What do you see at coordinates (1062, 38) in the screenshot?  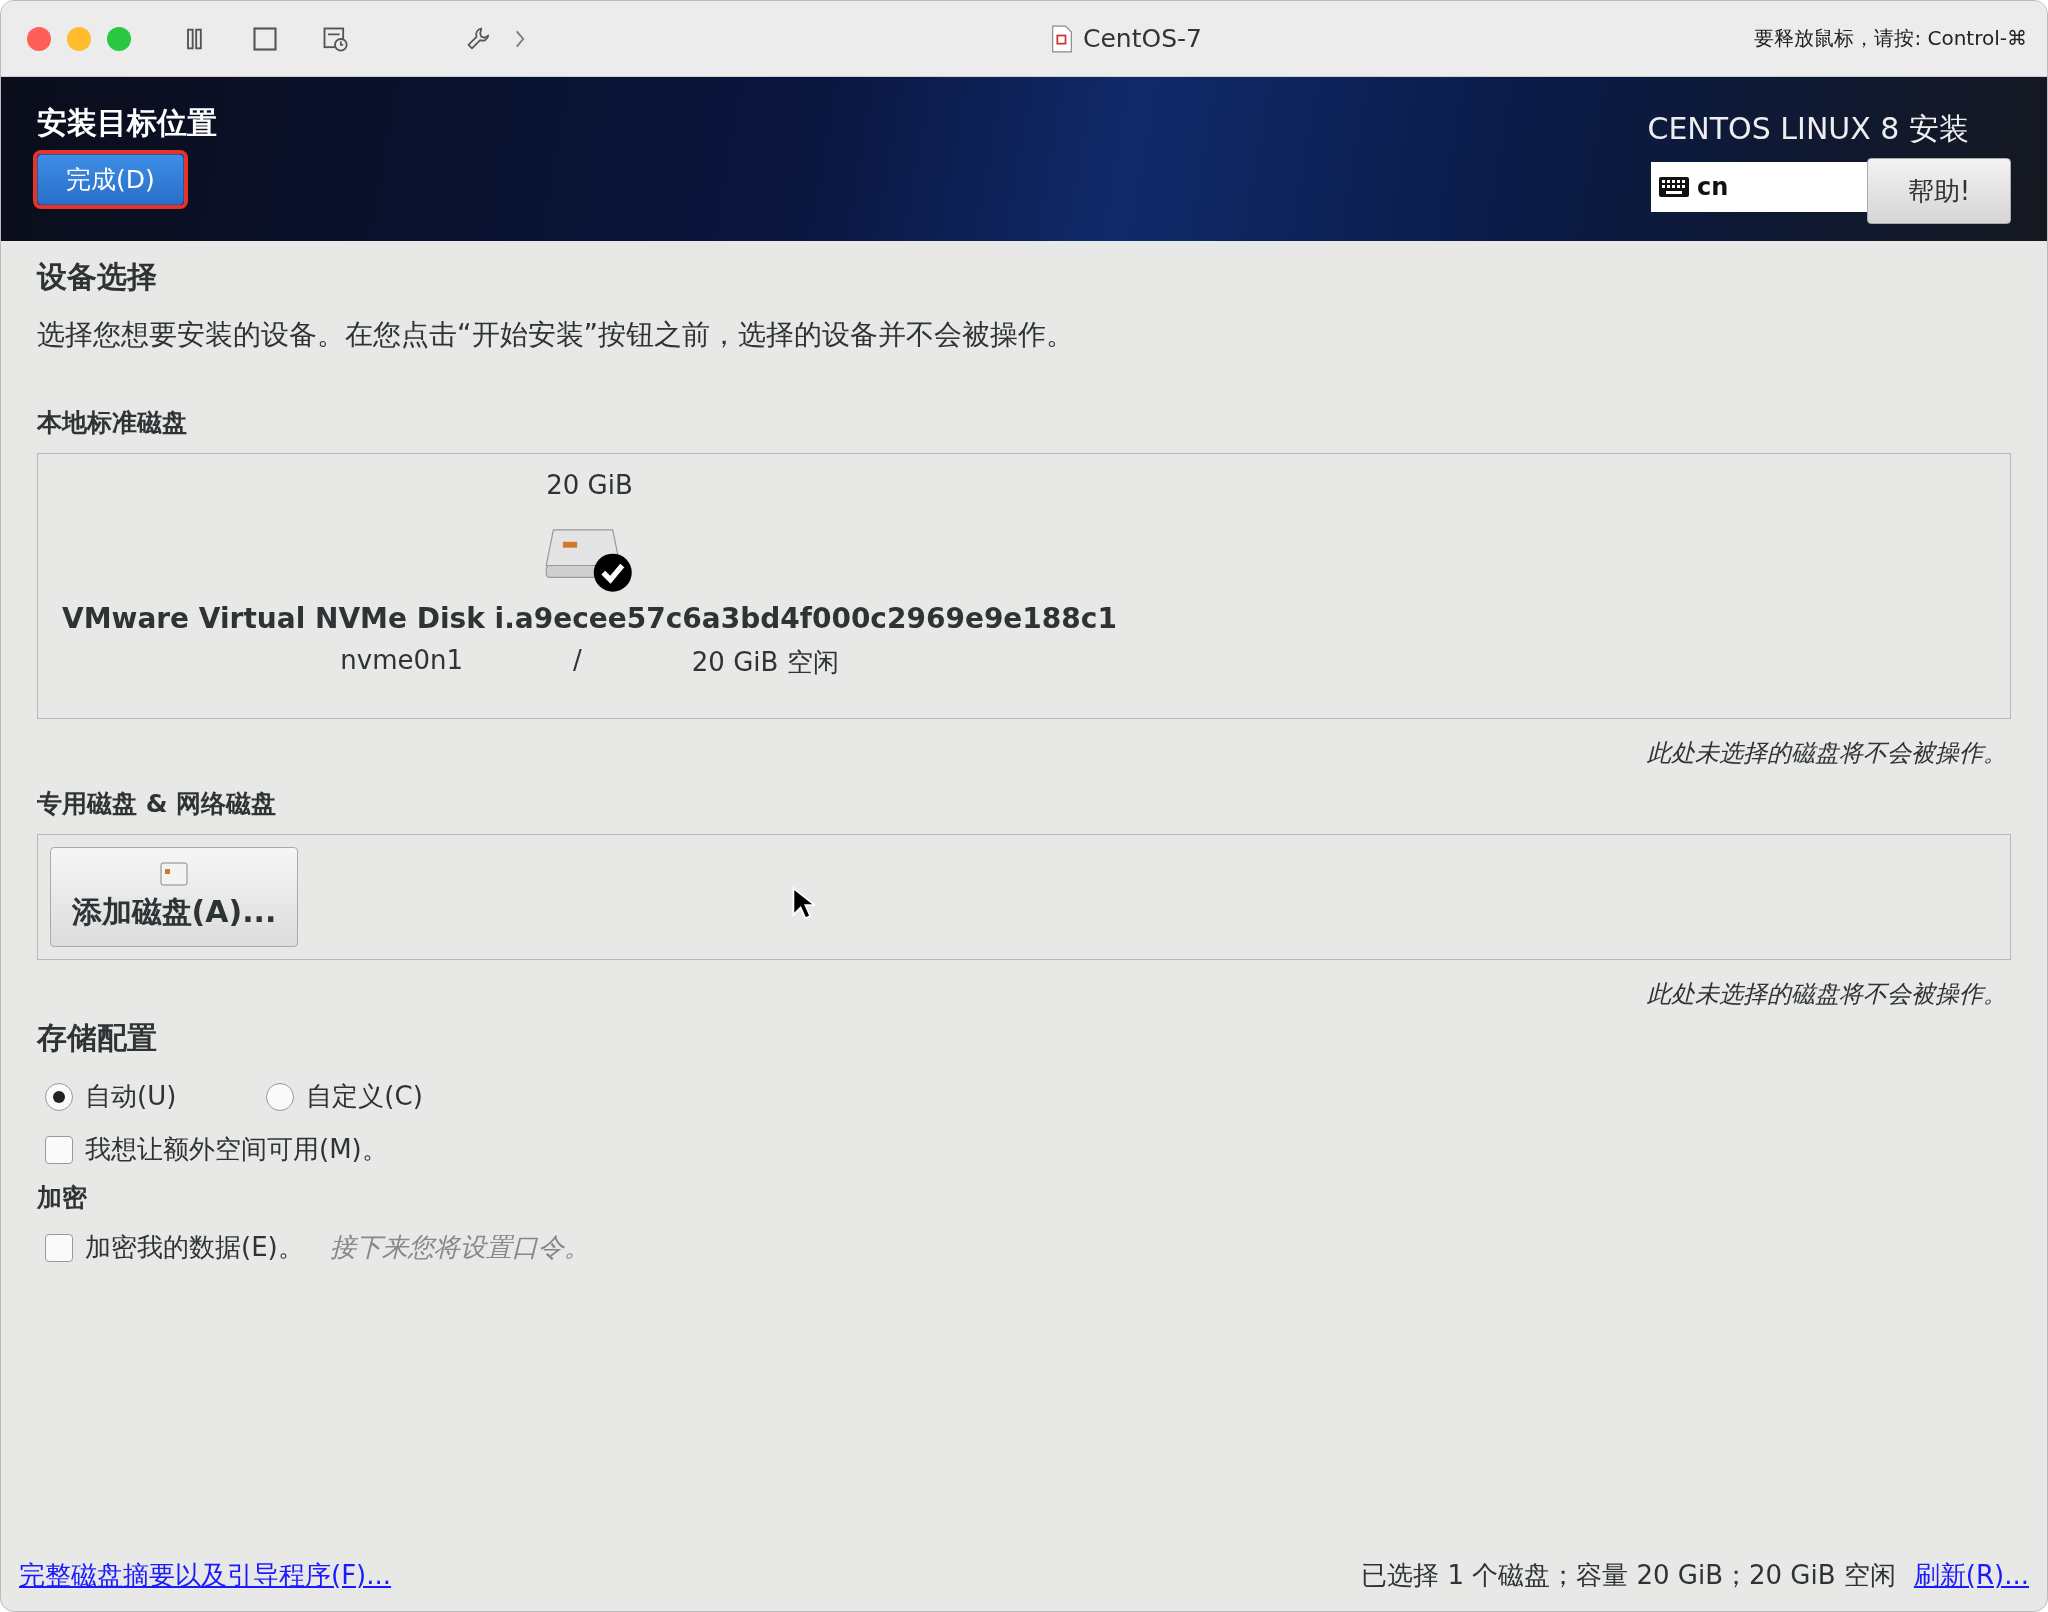 I see `document-icon` at bounding box center [1062, 38].